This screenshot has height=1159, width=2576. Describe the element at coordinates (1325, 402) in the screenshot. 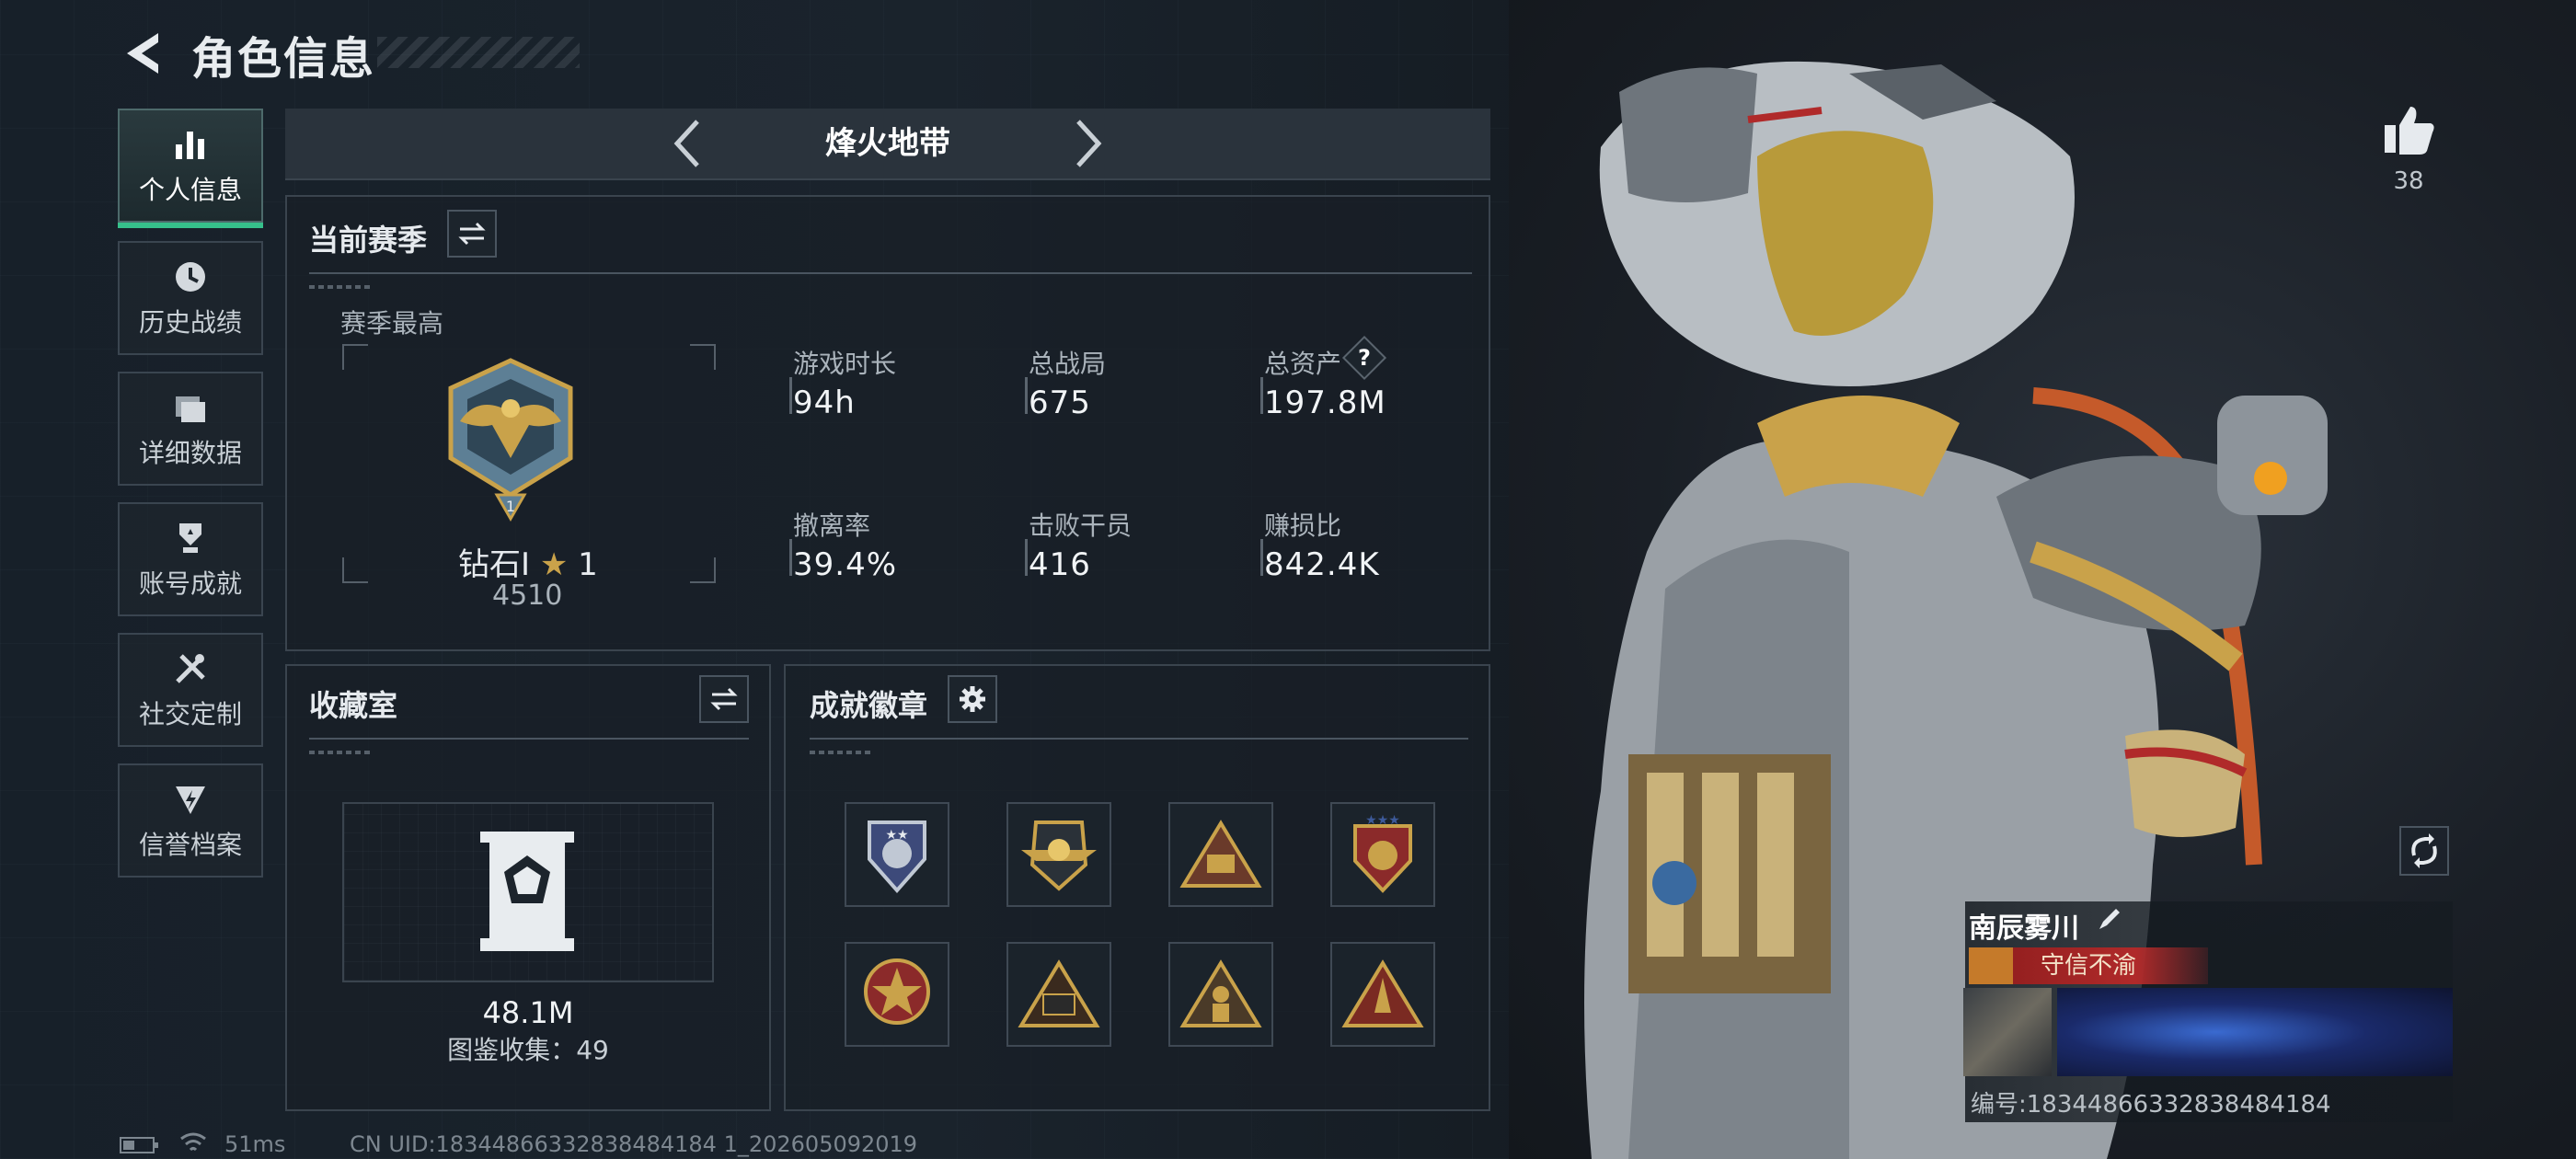

I see `stat-value-assets: 197.8M` at that location.